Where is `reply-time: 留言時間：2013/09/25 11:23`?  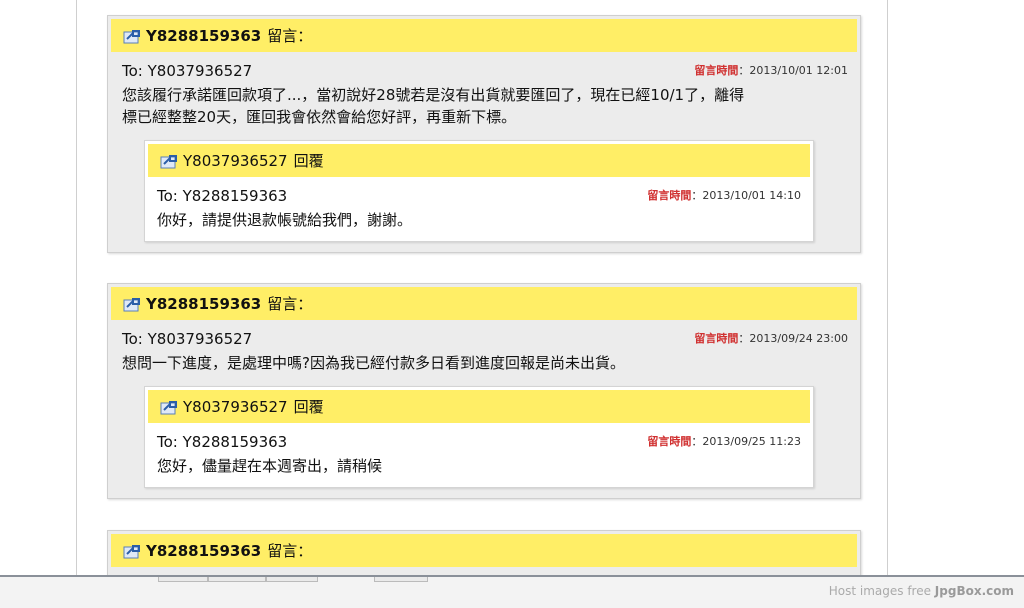 reply-time: 留言時間：2013/09/25 11:23 is located at coordinates (724, 441).